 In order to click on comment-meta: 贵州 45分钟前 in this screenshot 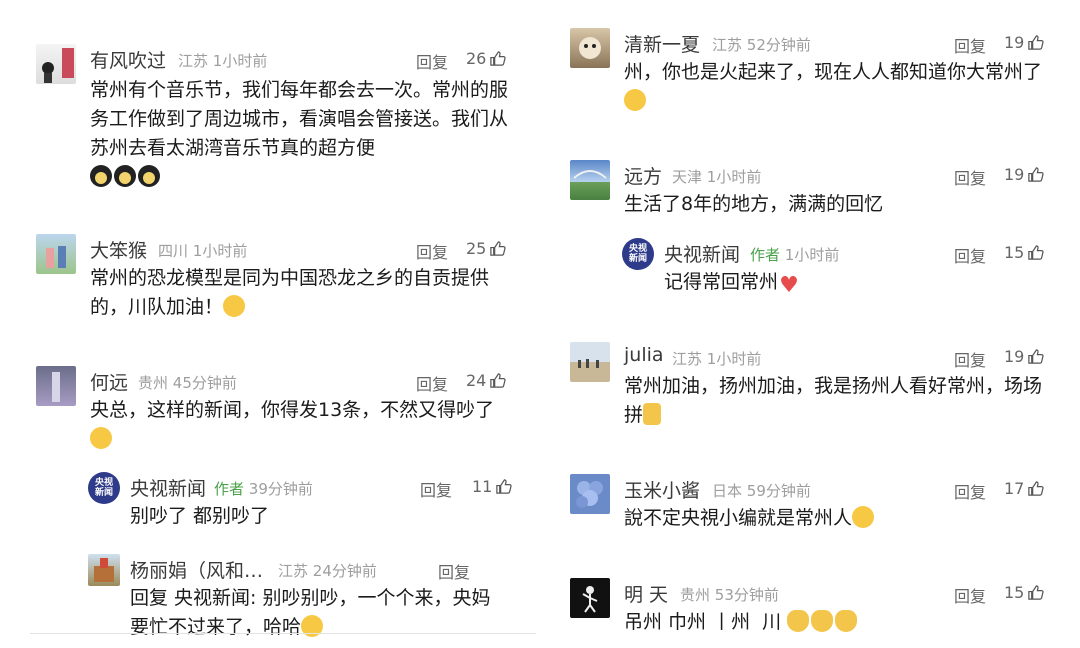, I will do `click(187, 383)`.